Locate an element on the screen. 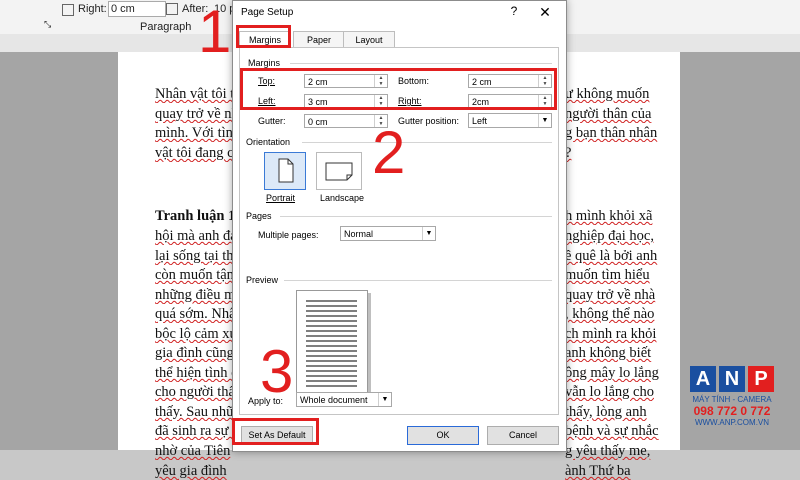 This screenshot has width=800, height=480. annotation-number-2: 2 is located at coordinates (389, 152).